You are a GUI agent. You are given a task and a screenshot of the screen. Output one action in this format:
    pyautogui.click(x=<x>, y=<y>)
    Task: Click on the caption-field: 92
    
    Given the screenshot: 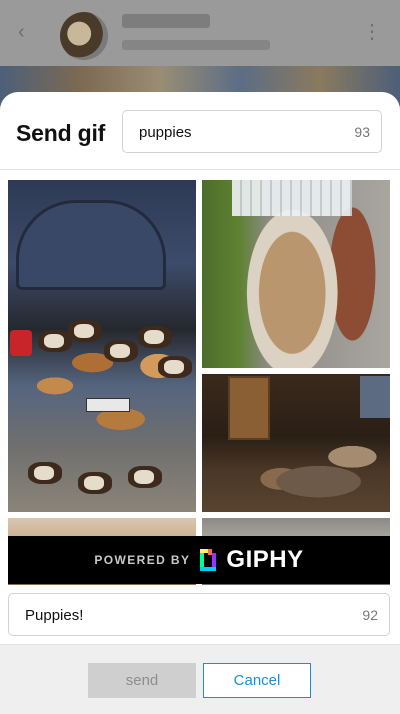 What is the action you would take?
    pyautogui.click(x=199, y=614)
    